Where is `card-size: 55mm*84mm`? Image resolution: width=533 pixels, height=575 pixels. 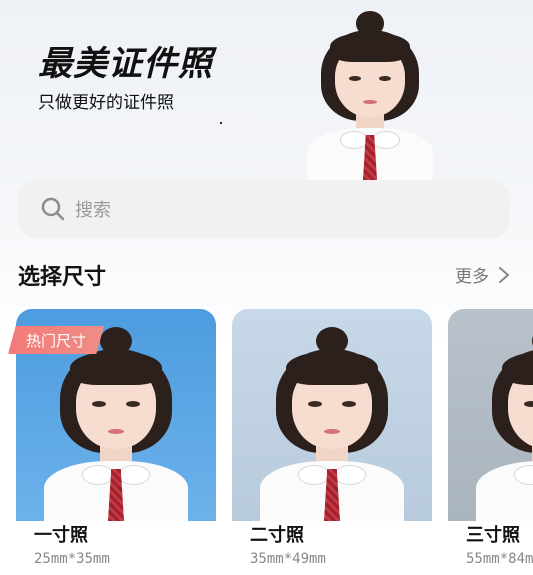 card-size: 55mm*84mm is located at coordinates (499, 559).